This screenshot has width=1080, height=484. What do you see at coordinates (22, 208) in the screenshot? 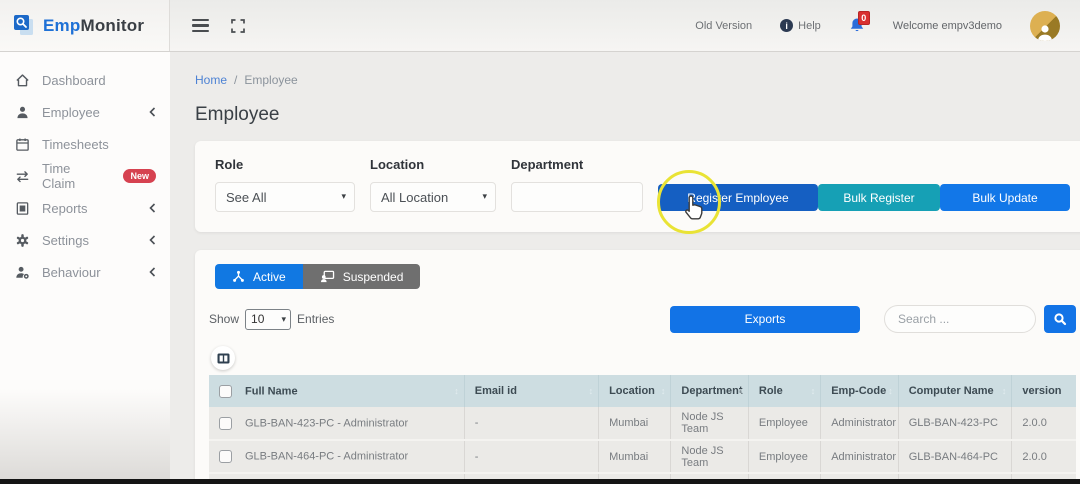
I see `report-icon` at bounding box center [22, 208].